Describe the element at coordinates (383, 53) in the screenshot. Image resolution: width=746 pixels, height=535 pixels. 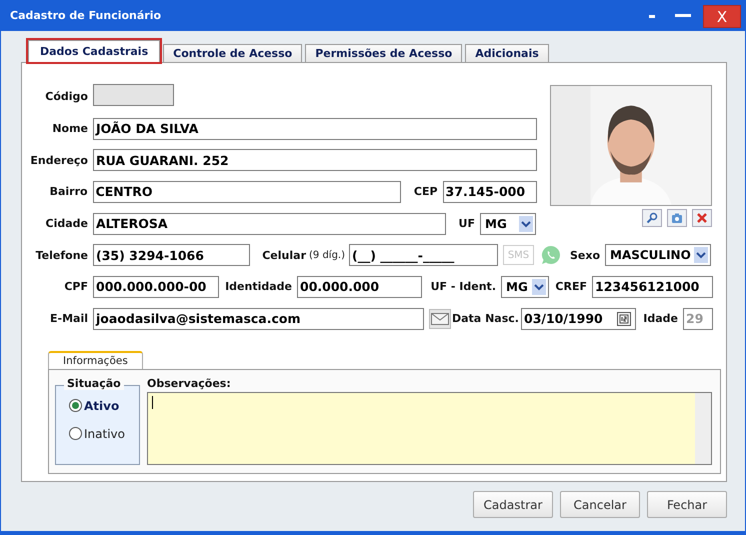
I see `tab: Permissões de Acesso` at that location.